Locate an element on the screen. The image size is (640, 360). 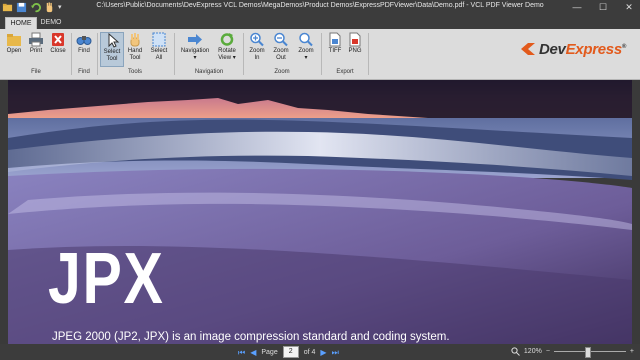
zoom-in-button: Zoom In is located at coordinates (257, 47).